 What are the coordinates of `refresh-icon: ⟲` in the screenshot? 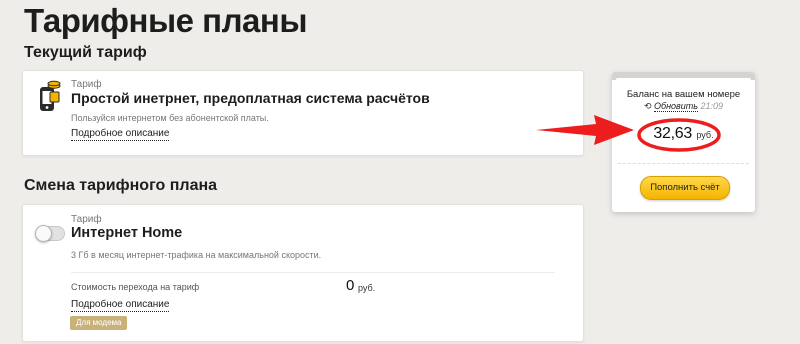 It's located at (648, 106).